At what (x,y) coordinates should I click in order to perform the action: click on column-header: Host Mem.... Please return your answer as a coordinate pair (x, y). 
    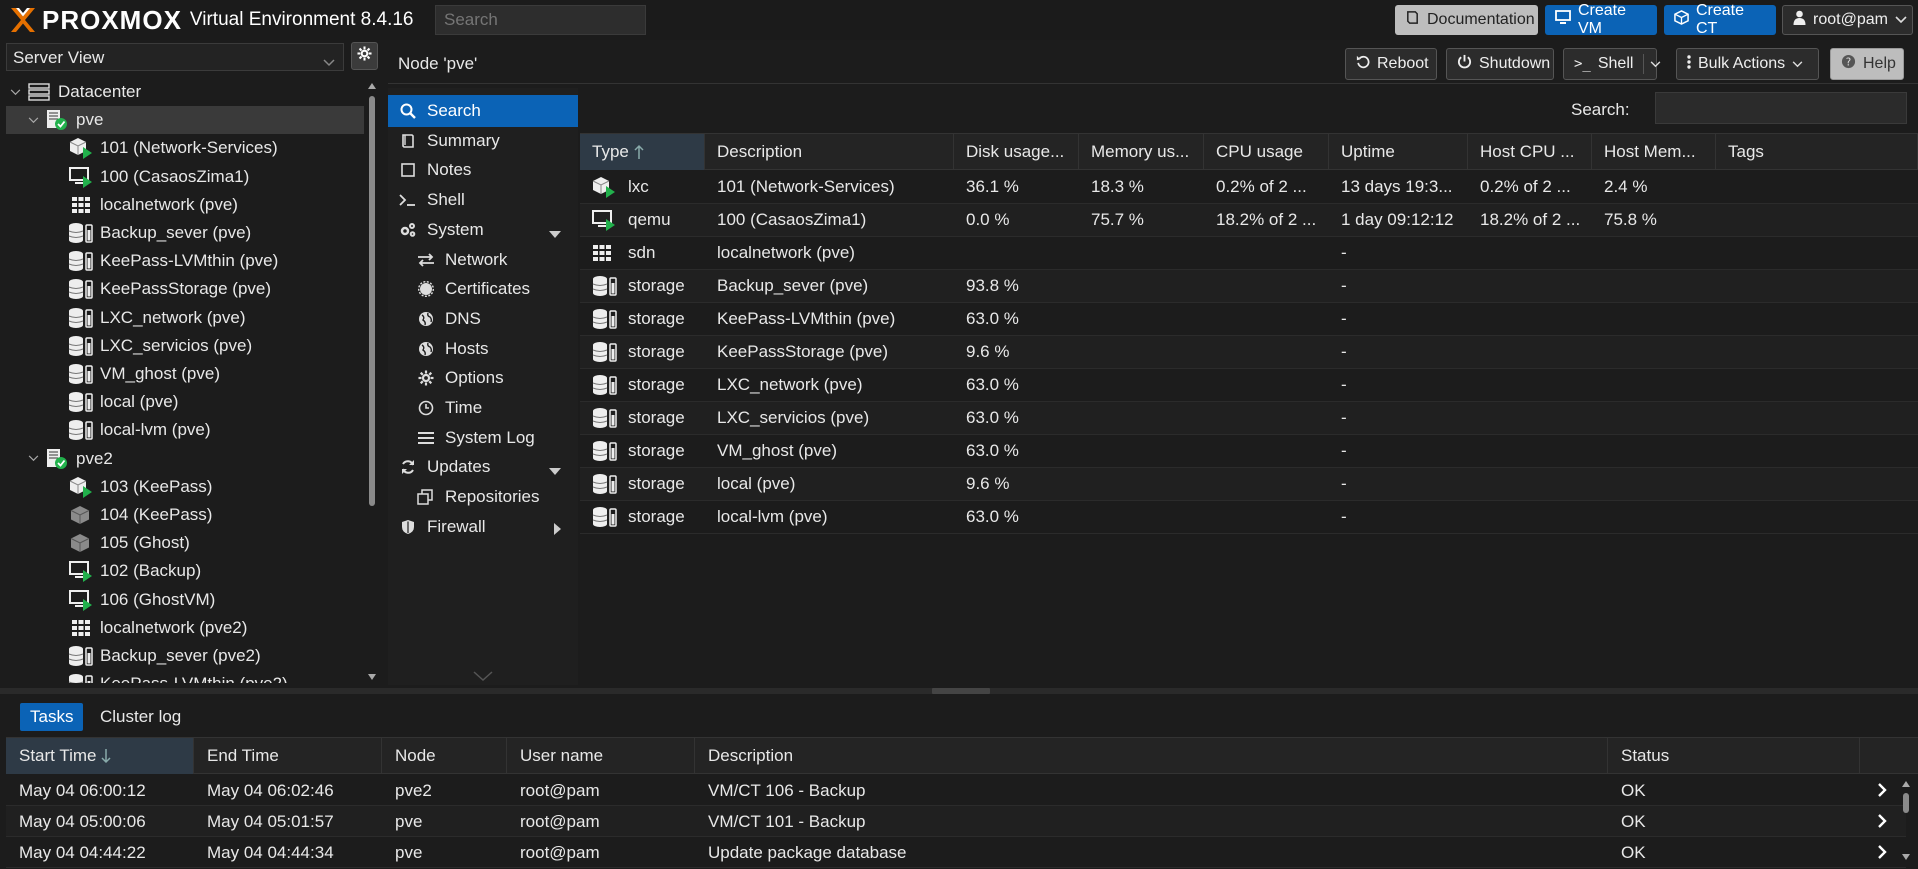
    Looking at the image, I should click on (1654, 152).